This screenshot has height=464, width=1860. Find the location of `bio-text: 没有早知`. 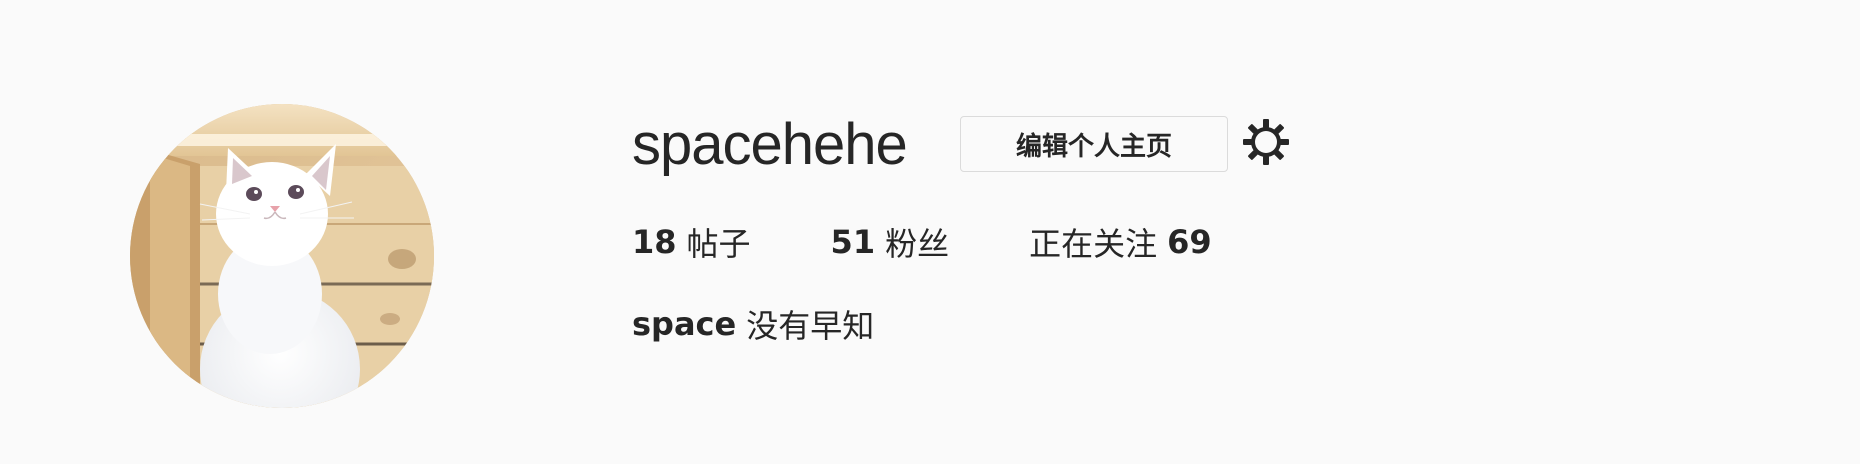

bio-text: 没有早知 is located at coordinates (810, 326).